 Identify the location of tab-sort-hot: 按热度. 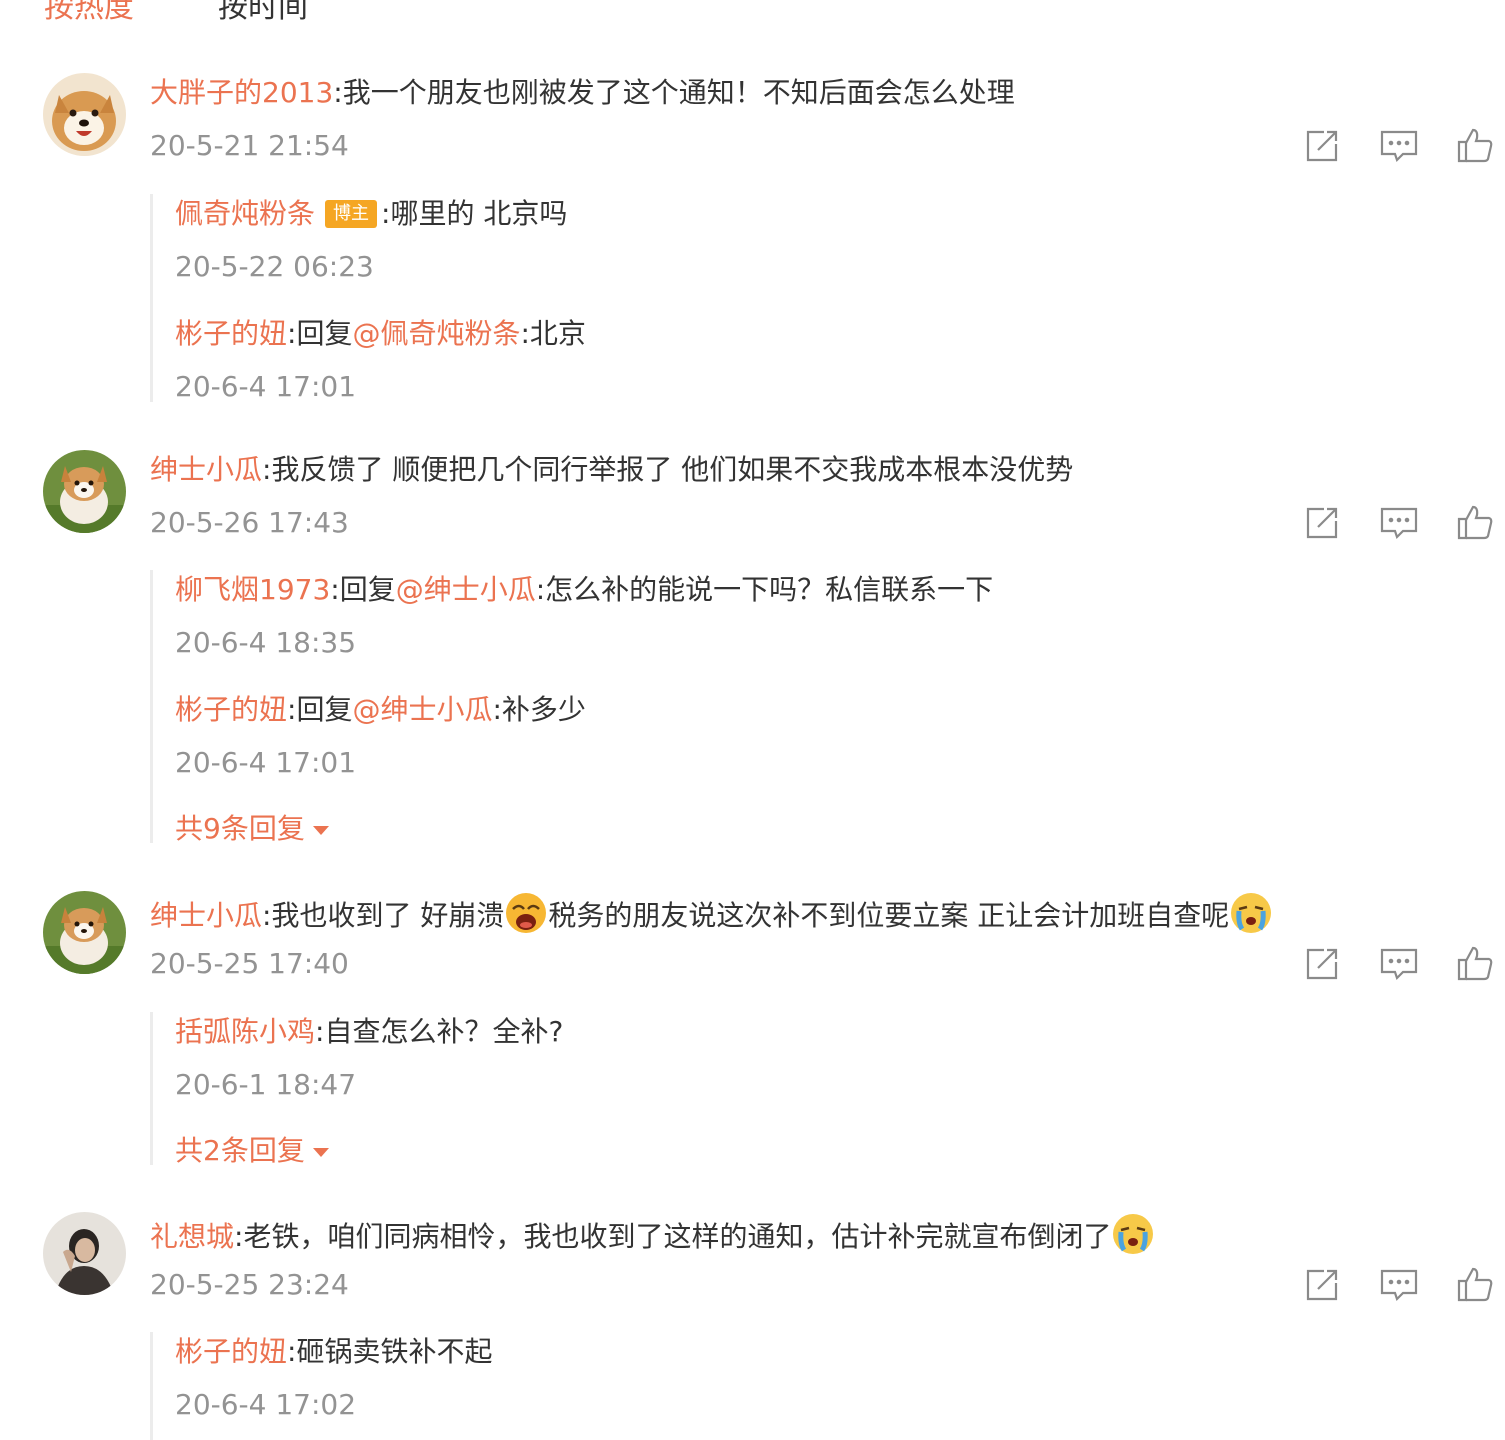
(89, 14).